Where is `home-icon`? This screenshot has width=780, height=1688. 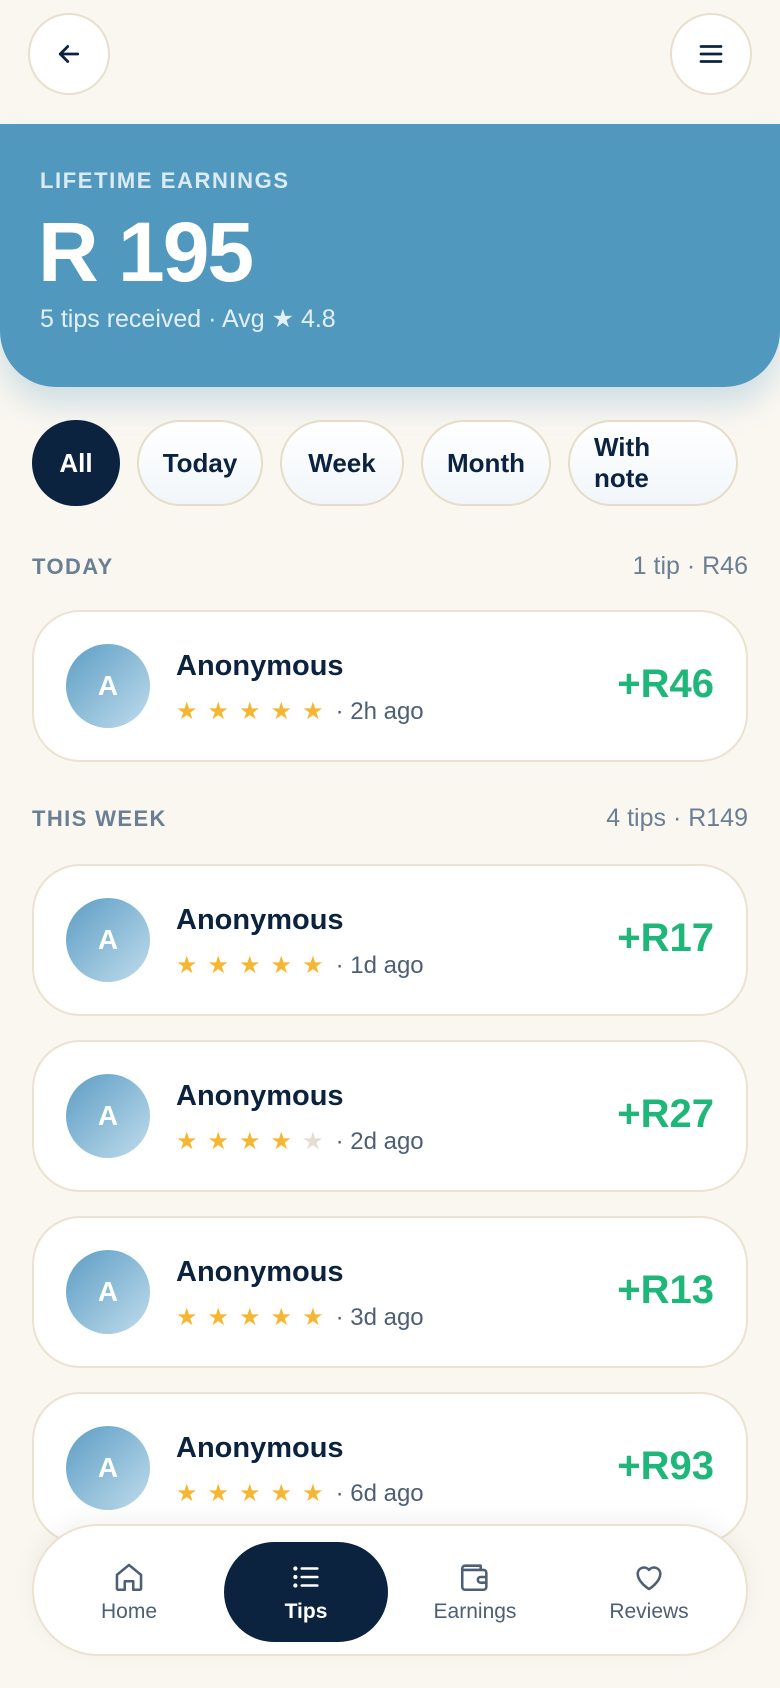 home-icon is located at coordinates (129, 1577).